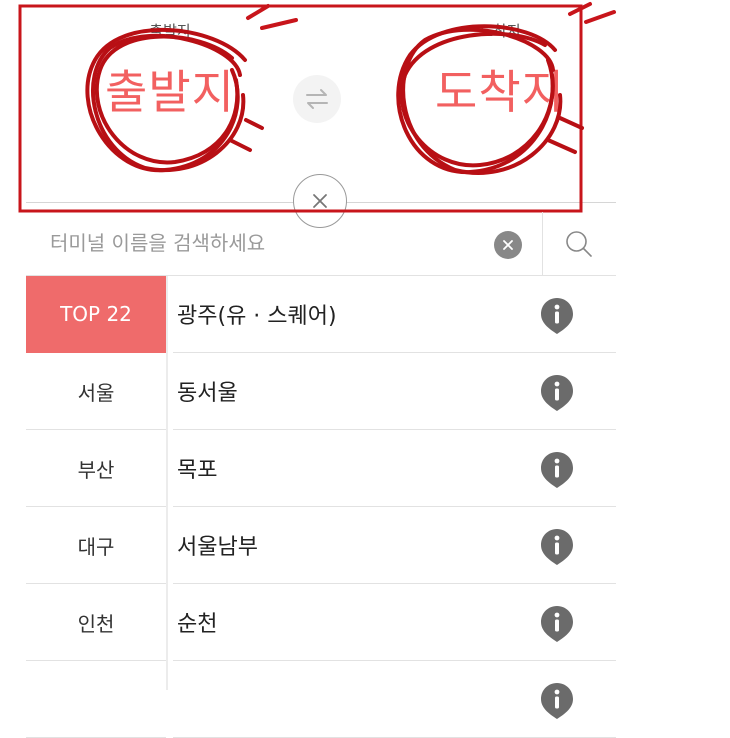 Image resolution: width=730 pixels, height=738 pixels. Describe the element at coordinates (394, 622) in the screenshot. I see `terminal-item: 순천` at that location.